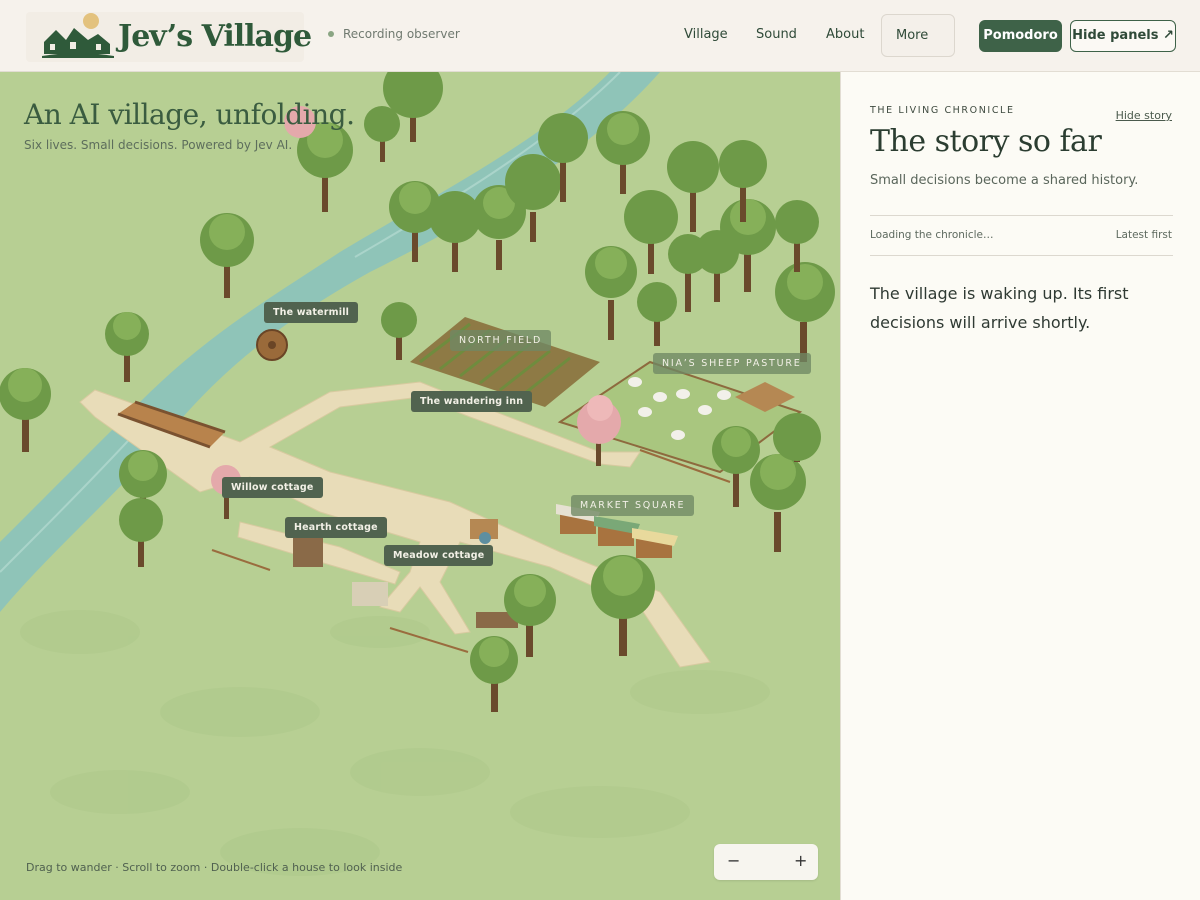 Image resolution: width=1200 pixels, height=900 pixels. What do you see at coordinates (472, 401) in the screenshot?
I see `label-wandering-inn: The wandering inn` at bounding box center [472, 401].